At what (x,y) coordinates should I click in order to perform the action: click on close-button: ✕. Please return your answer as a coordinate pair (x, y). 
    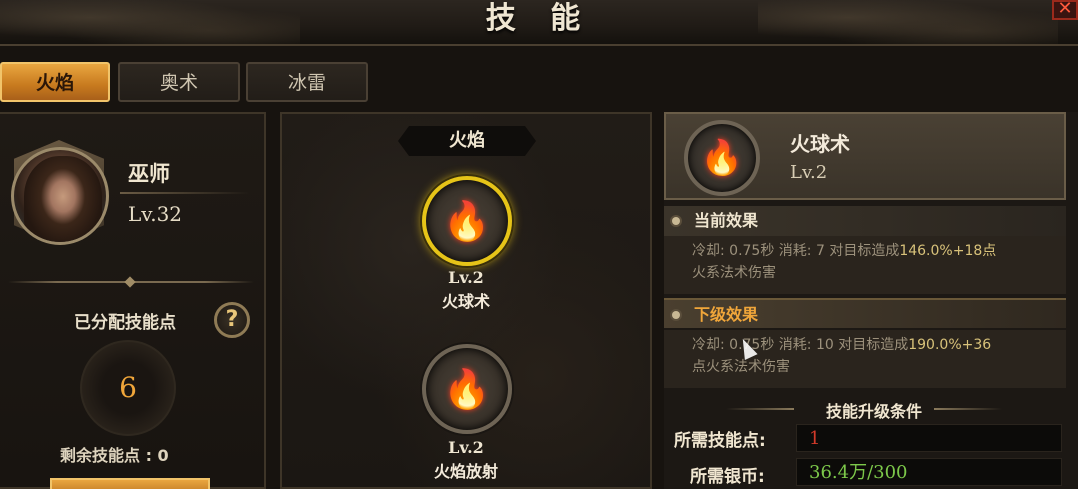
    Looking at the image, I should click on (1065, 10).